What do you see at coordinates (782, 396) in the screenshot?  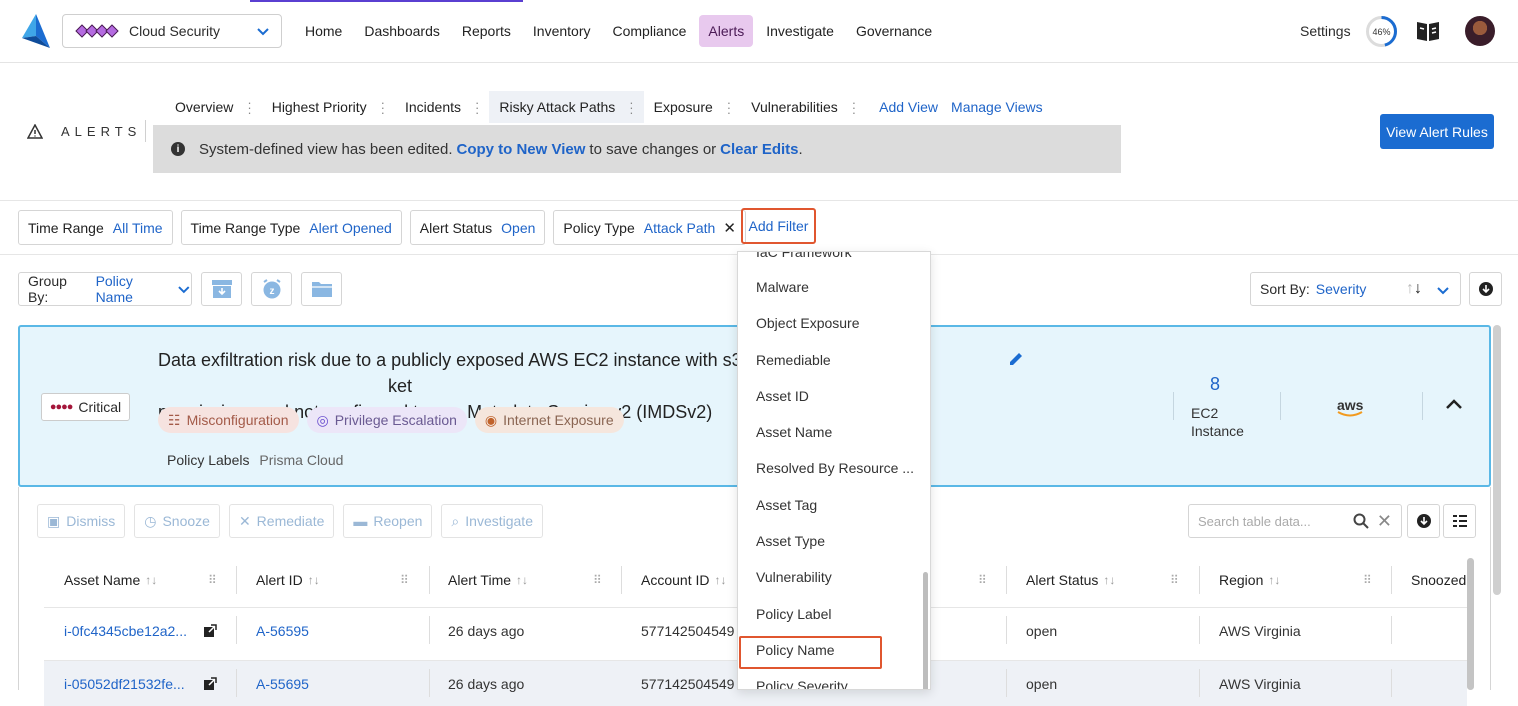 I see `filter-option-asset-id: Asset ID` at bounding box center [782, 396].